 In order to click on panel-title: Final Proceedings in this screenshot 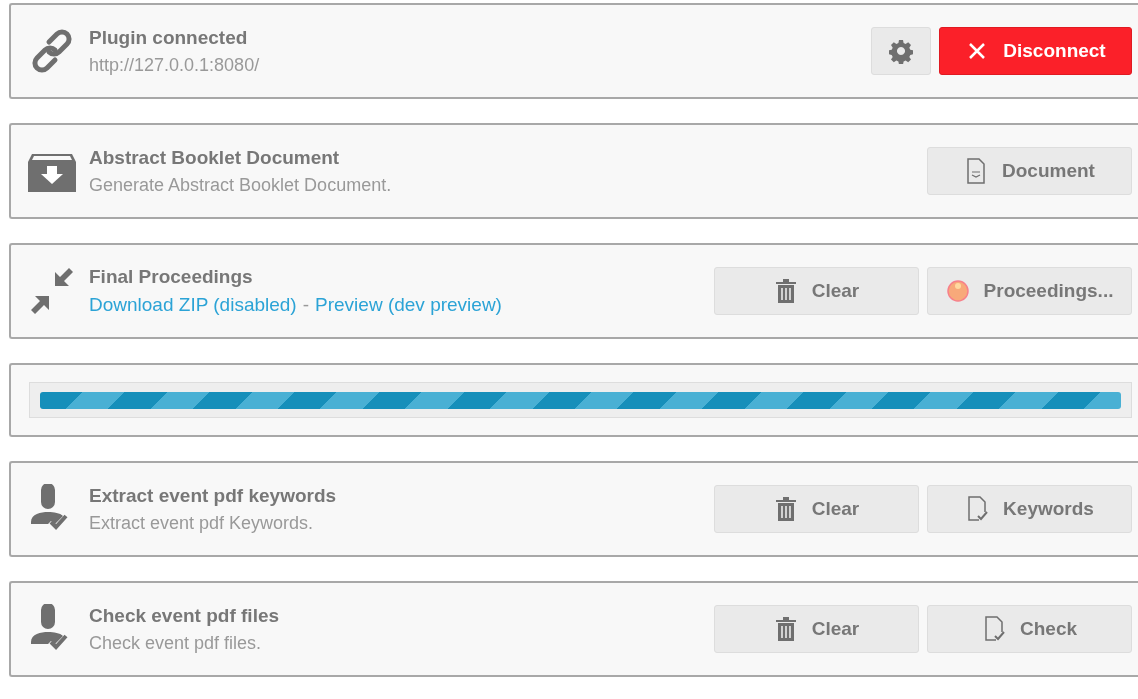, I will do `click(171, 277)`.